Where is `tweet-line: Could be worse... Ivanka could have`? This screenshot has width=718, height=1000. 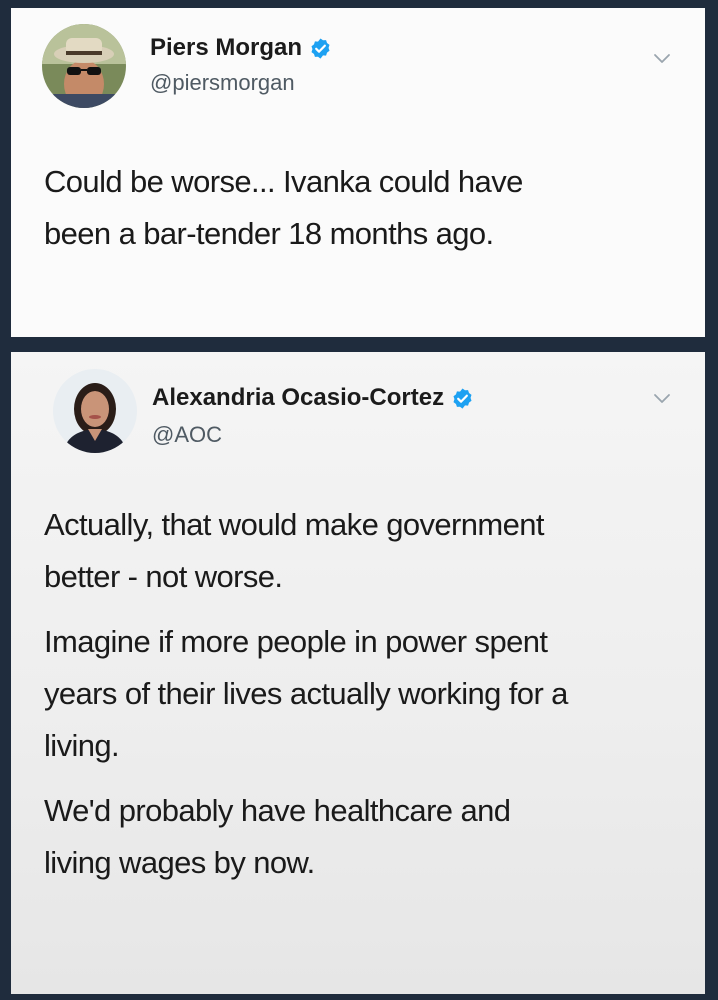 tweet-line: Could be worse... Ivanka could have is located at coordinates (283, 181).